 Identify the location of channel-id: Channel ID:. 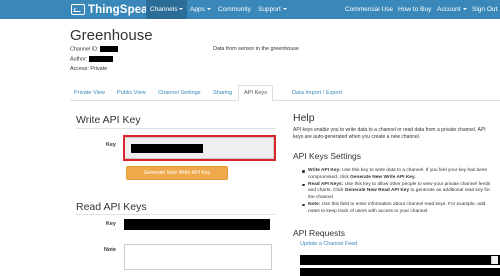
(94, 49).